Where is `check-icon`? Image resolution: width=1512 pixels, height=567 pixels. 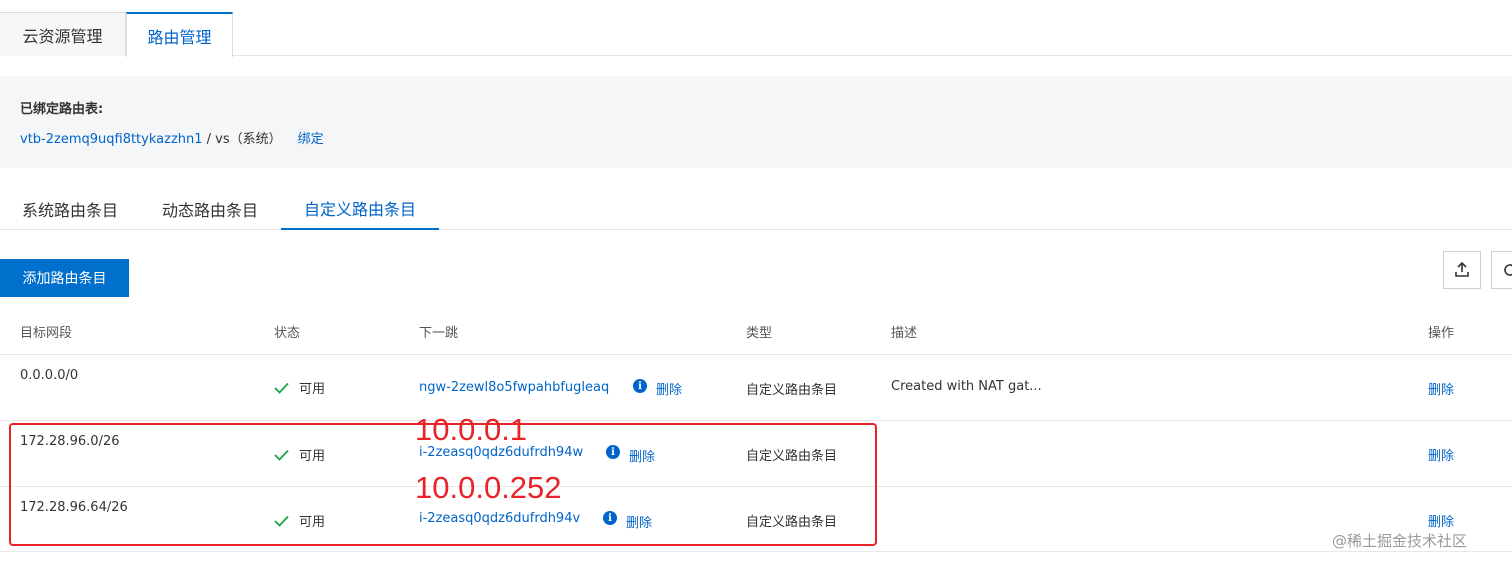
check-icon is located at coordinates (281, 388).